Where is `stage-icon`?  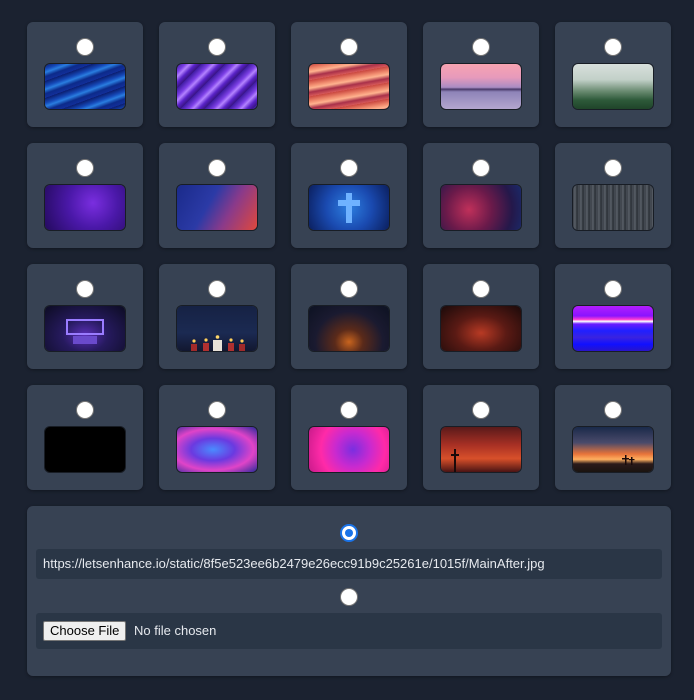 stage-icon is located at coordinates (85, 331).